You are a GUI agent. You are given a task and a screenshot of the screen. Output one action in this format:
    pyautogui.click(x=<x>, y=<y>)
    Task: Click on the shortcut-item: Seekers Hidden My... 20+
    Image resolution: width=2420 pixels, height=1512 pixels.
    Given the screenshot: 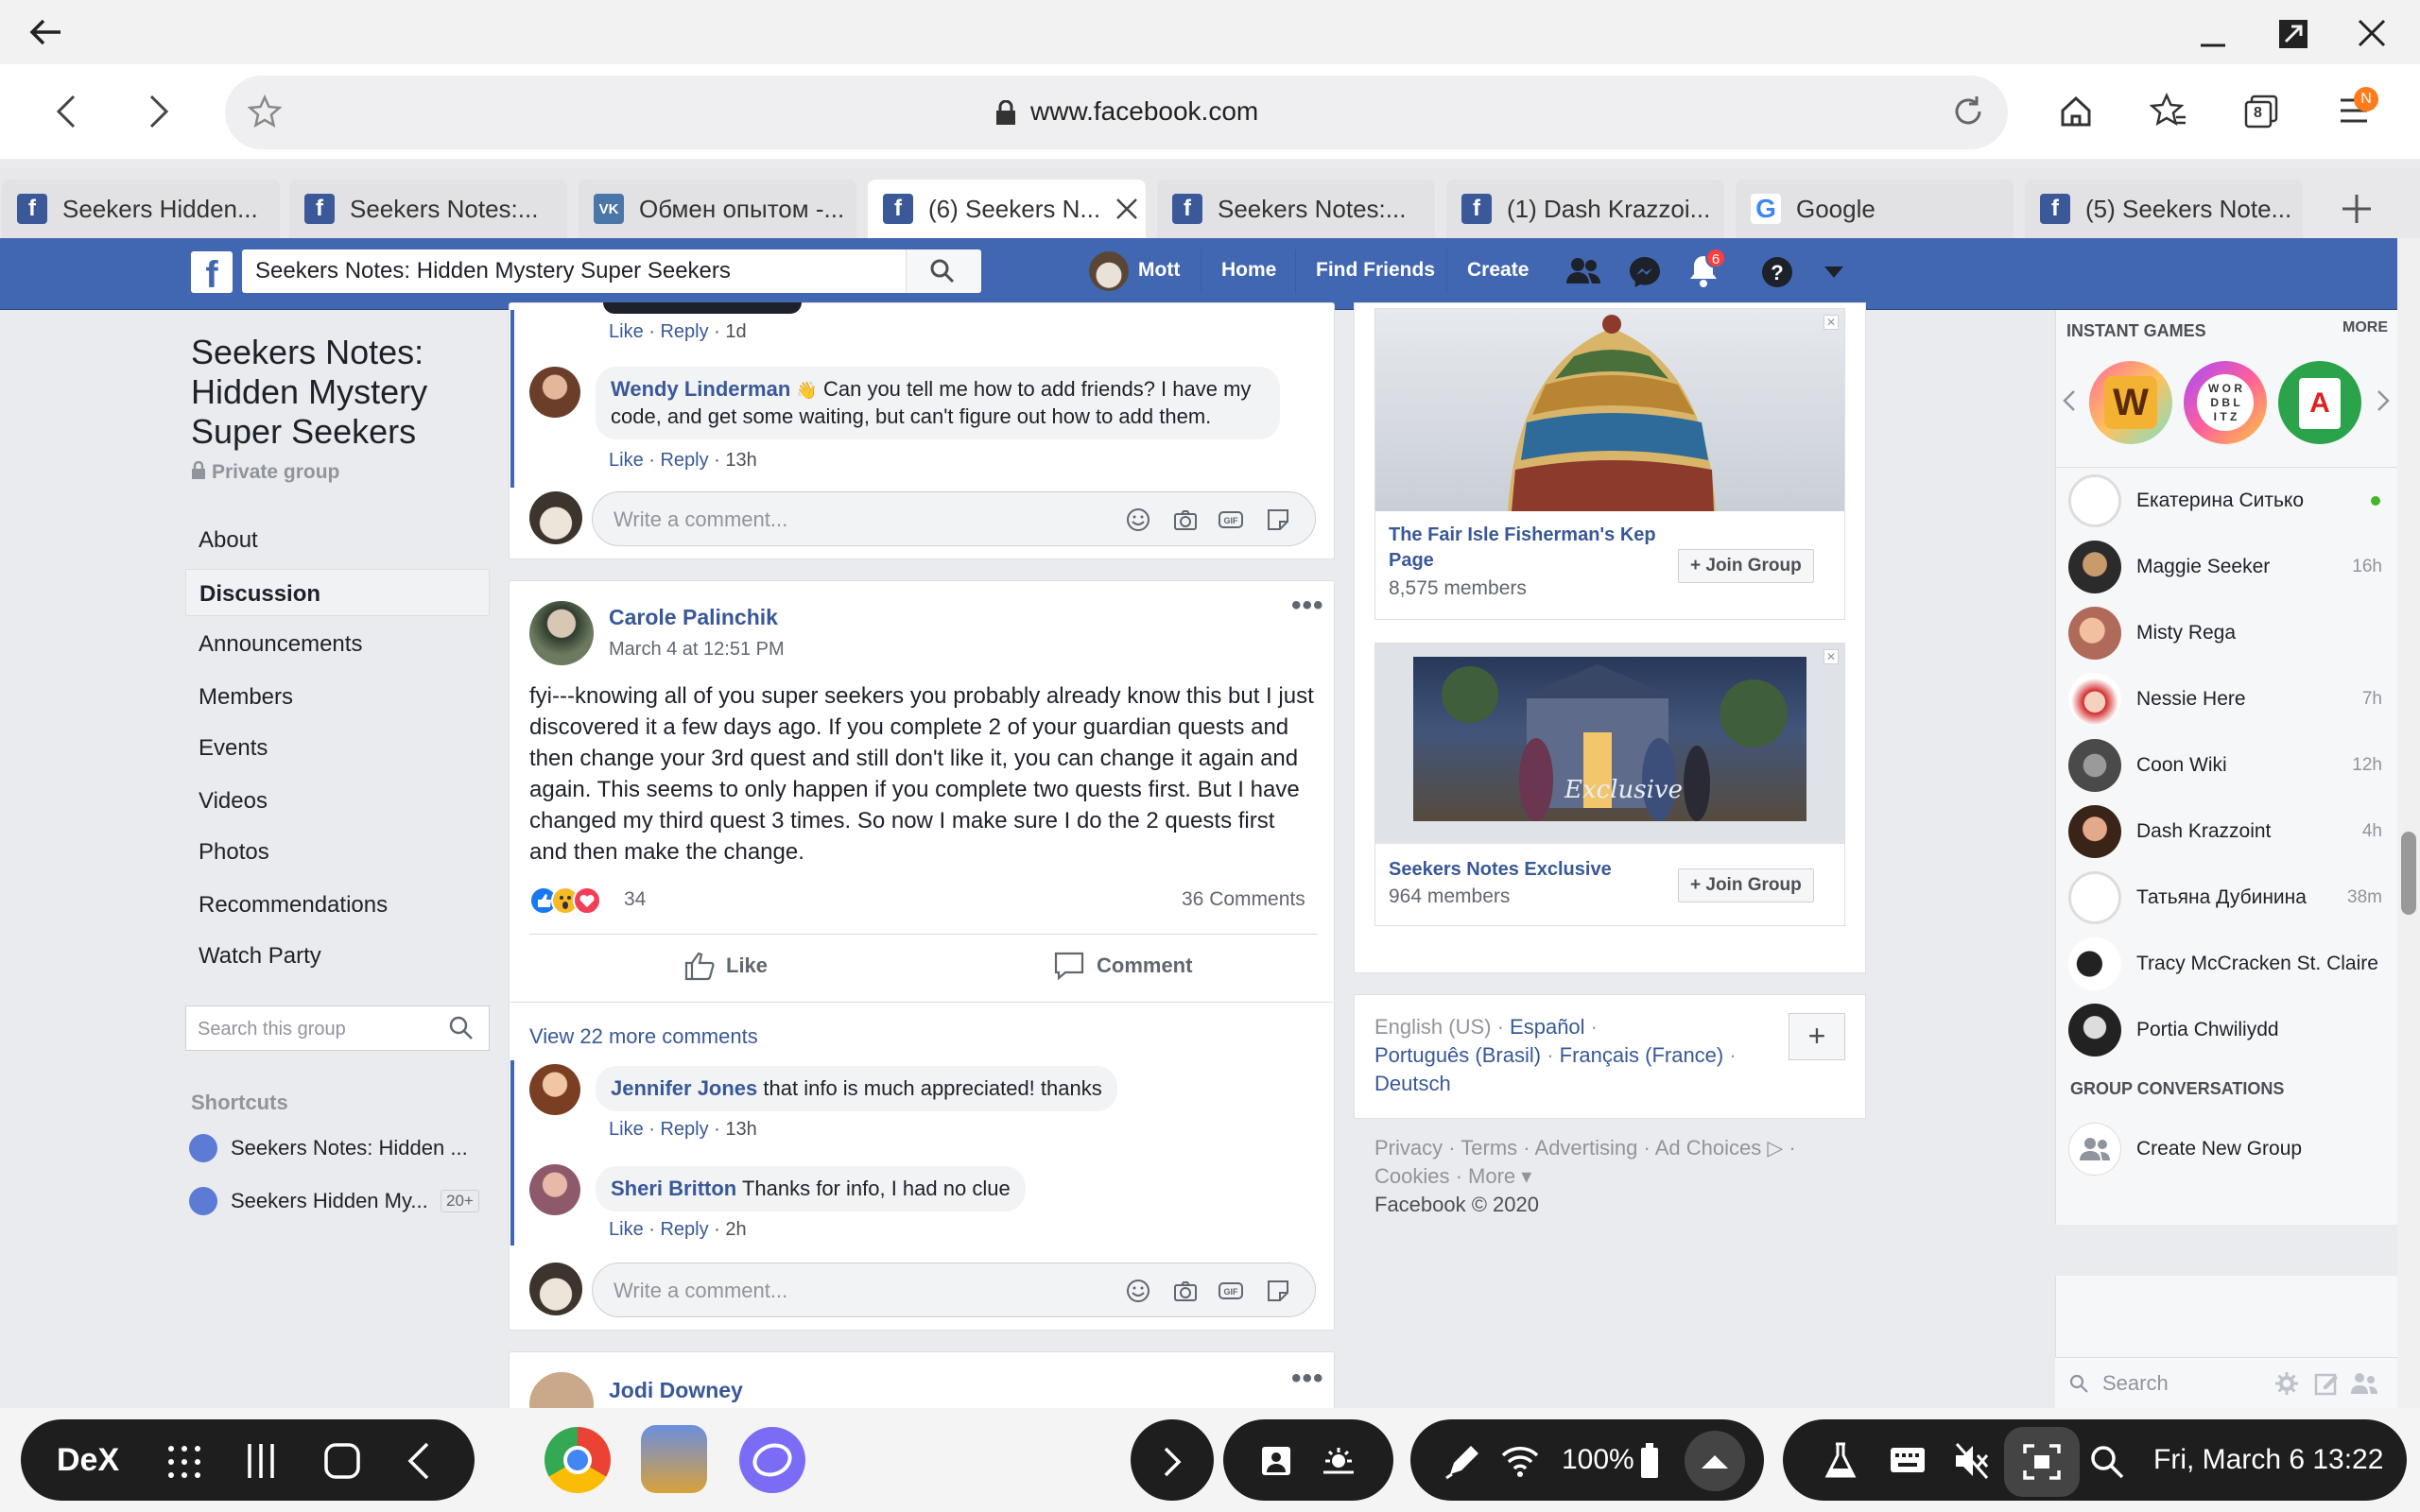 What is the action you would take?
    pyautogui.click(x=334, y=1201)
    